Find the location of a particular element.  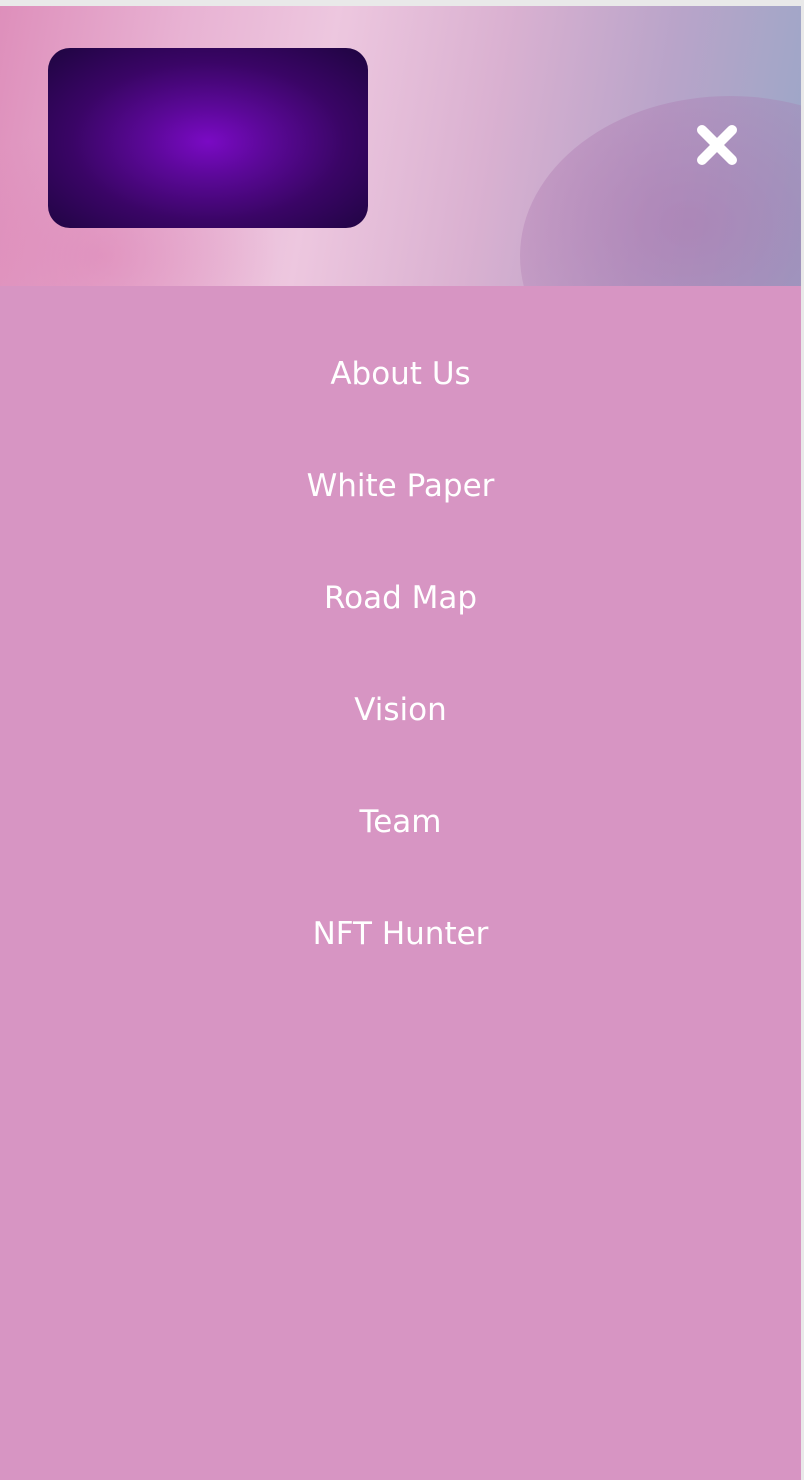

menu-item-white-paper: White Paper is located at coordinates (400, 486).